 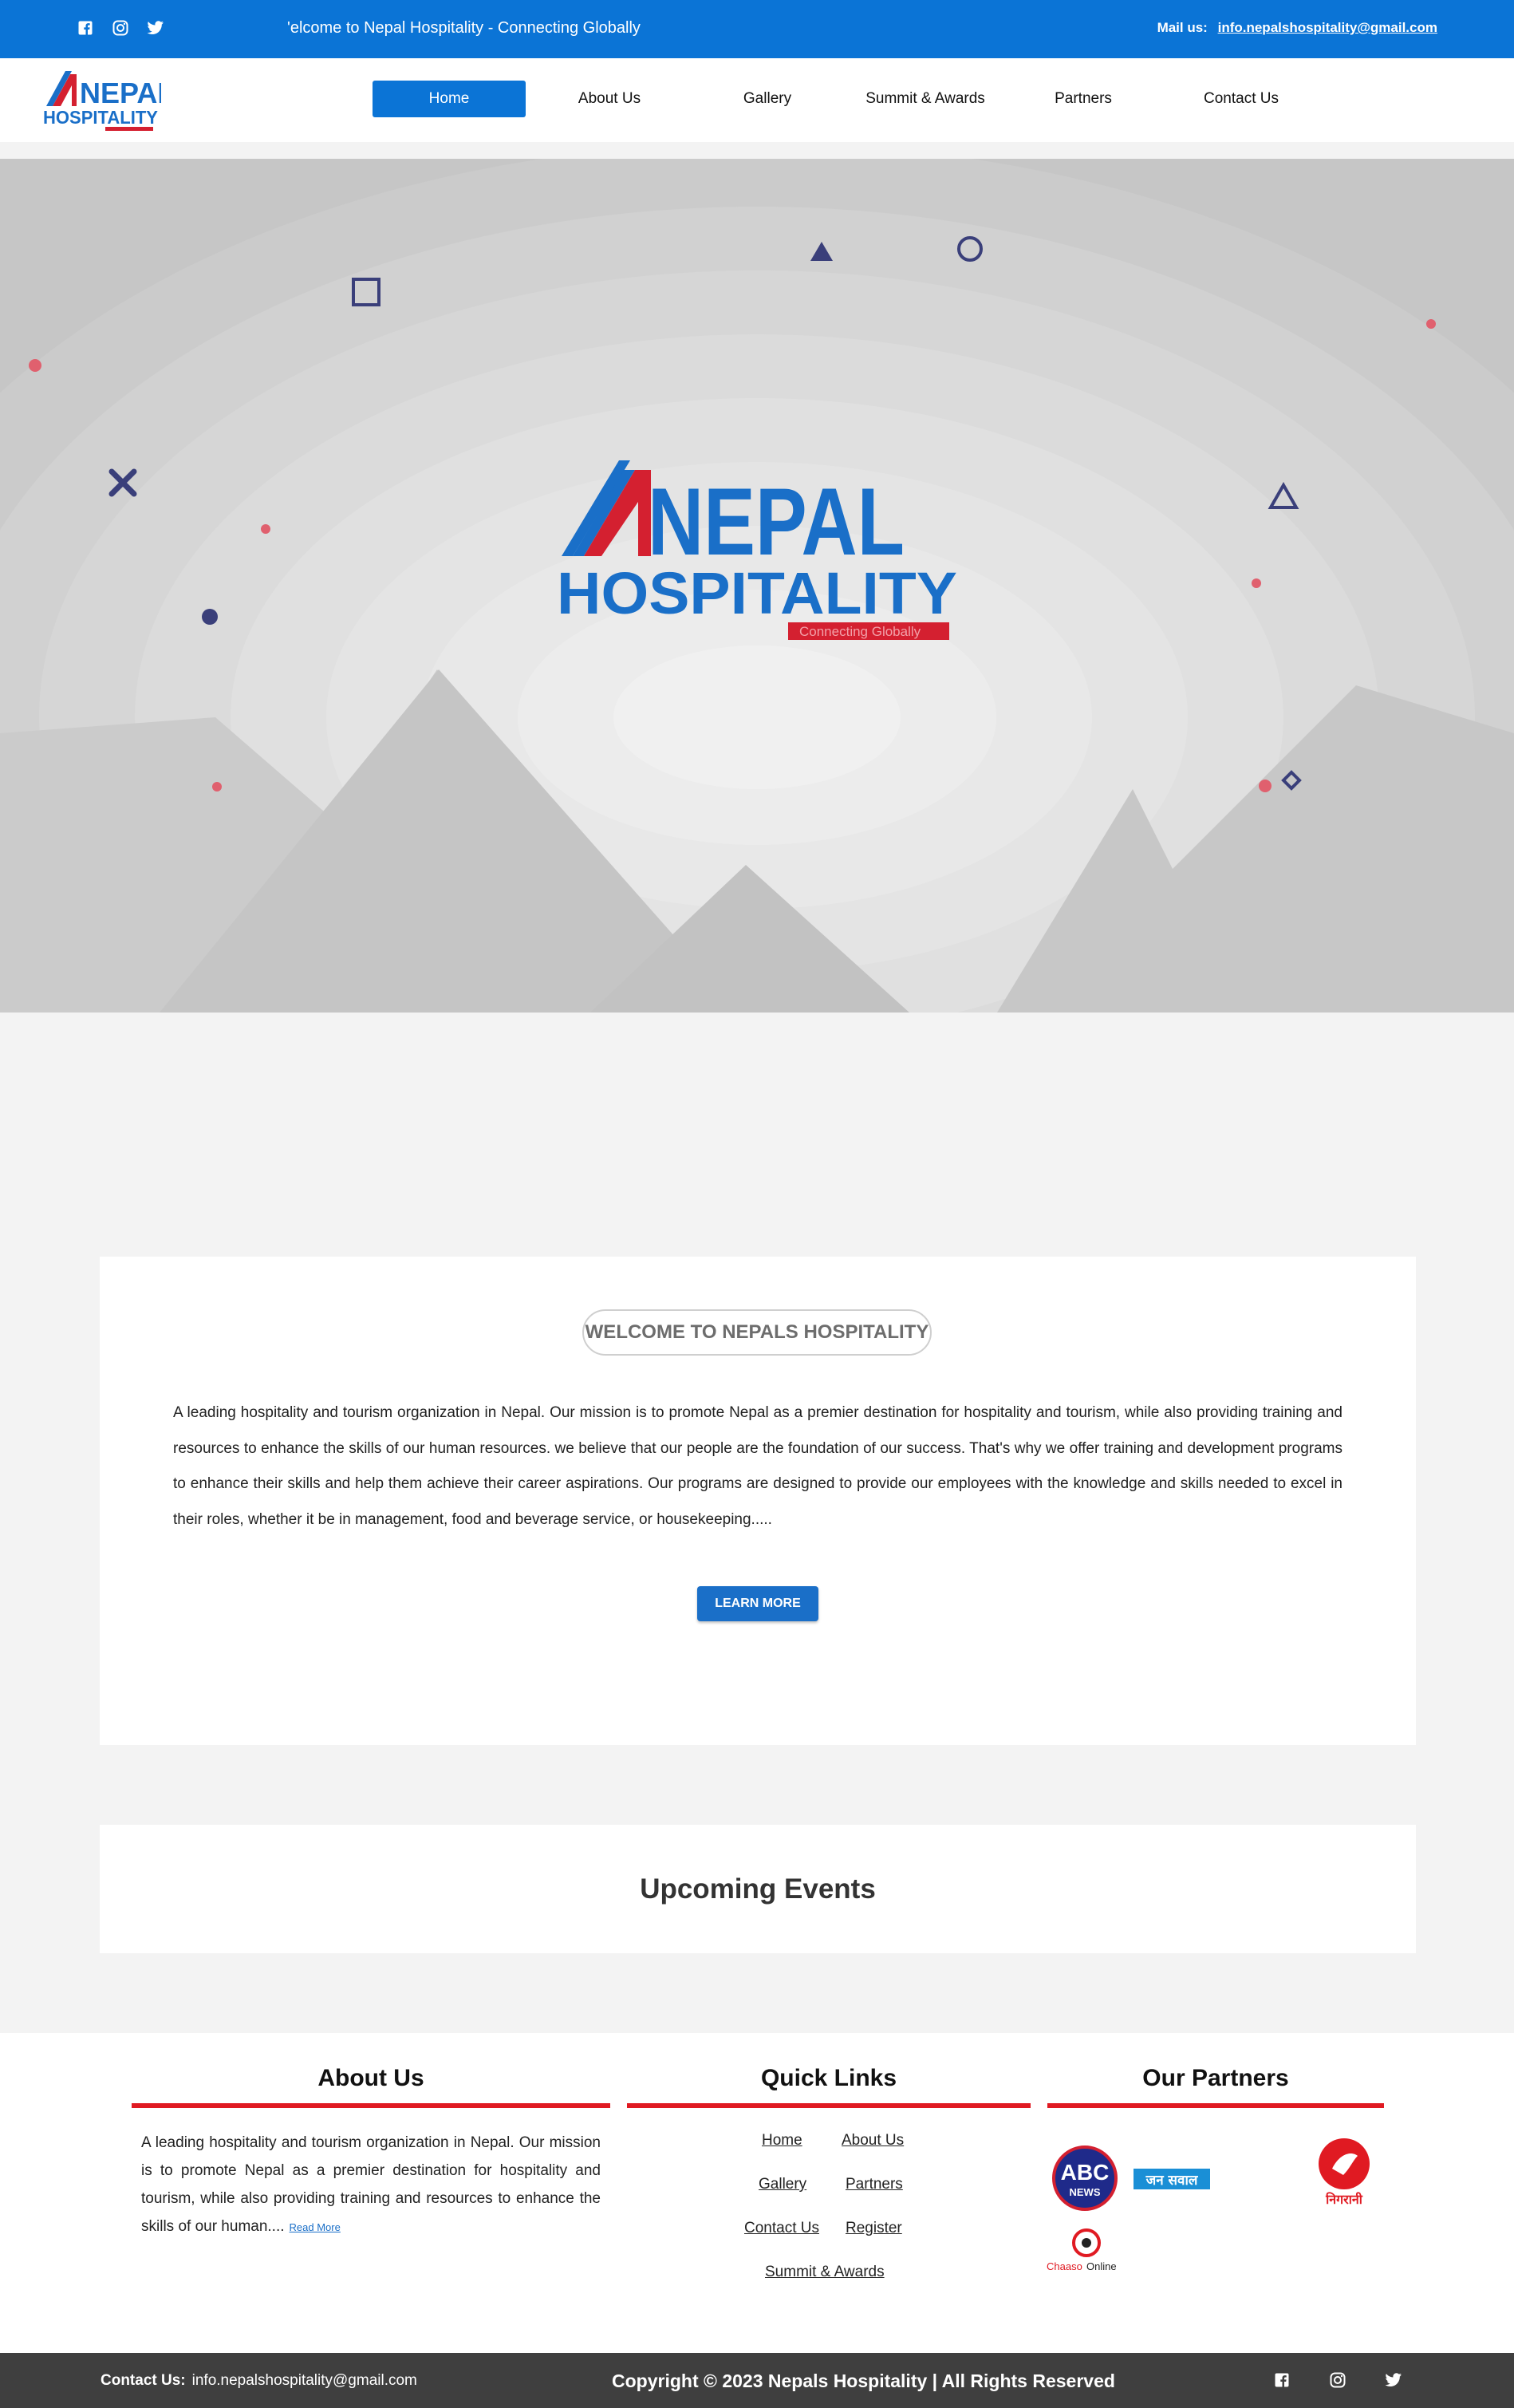 I want to click on quick-link-gallery: Gallery, so click(x=782, y=2184).